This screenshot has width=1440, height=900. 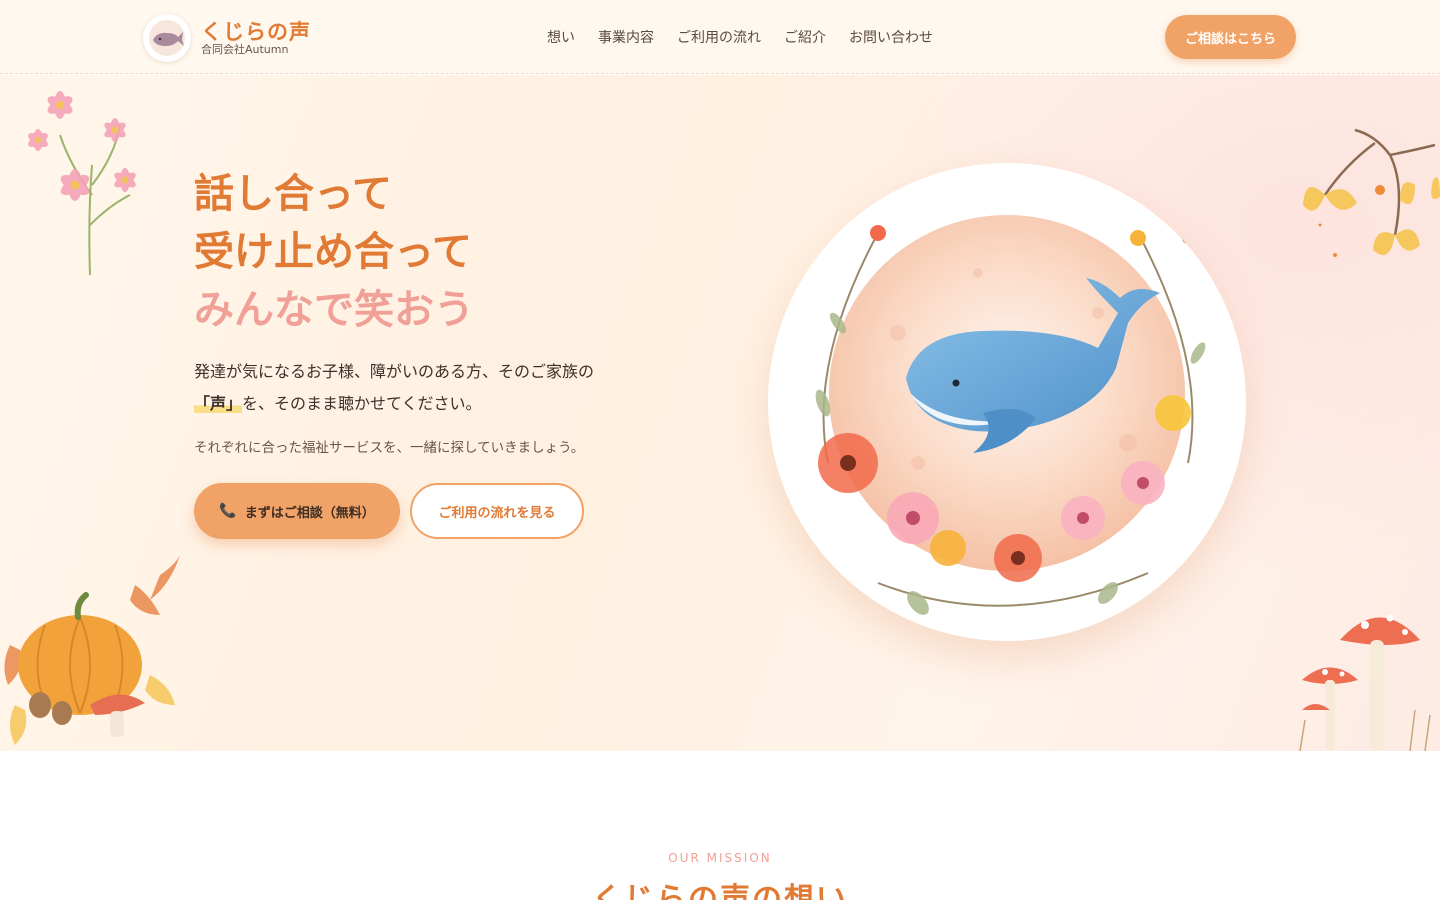 I want to click on mushroom-icon, so click(x=1365, y=682).